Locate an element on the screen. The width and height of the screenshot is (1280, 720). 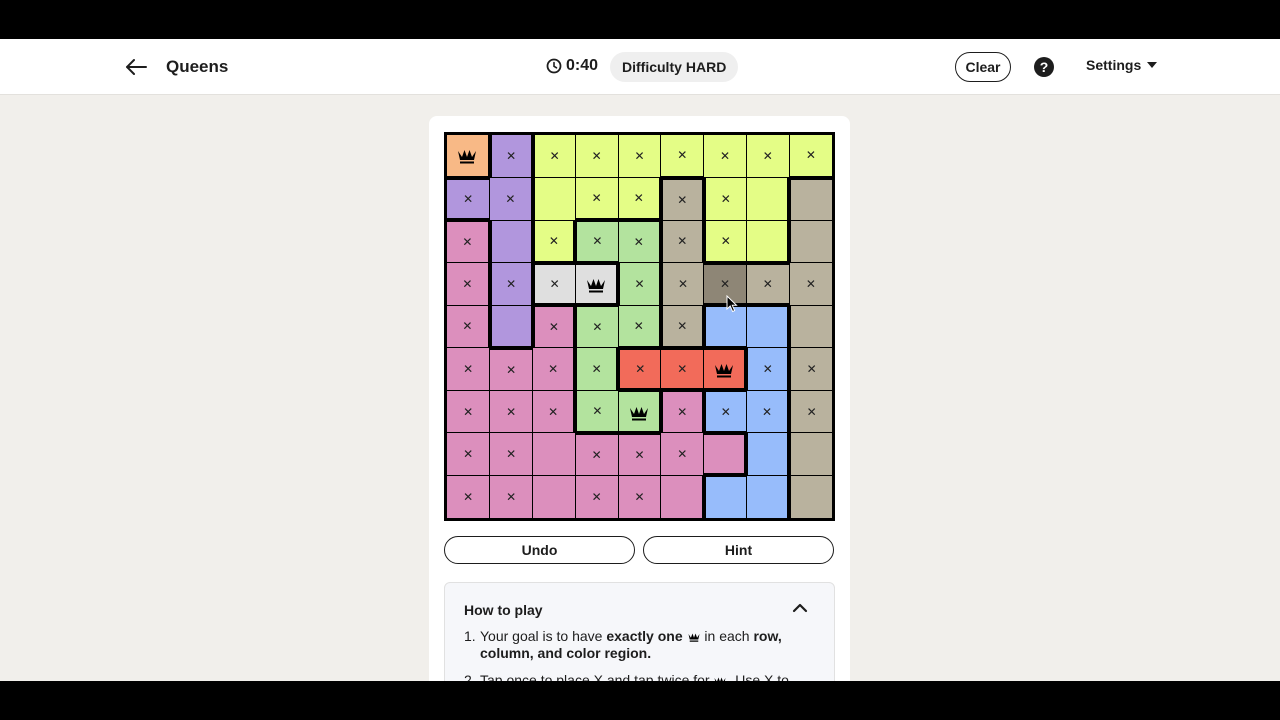
back-button is located at coordinates (136, 67).